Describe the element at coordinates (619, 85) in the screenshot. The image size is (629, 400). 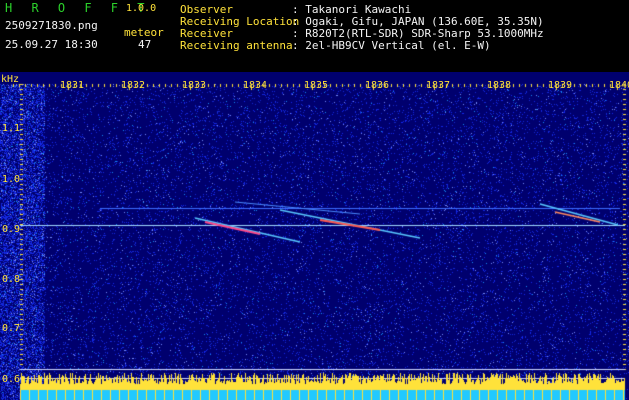
I see `x-tick-label: 1840` at that location.